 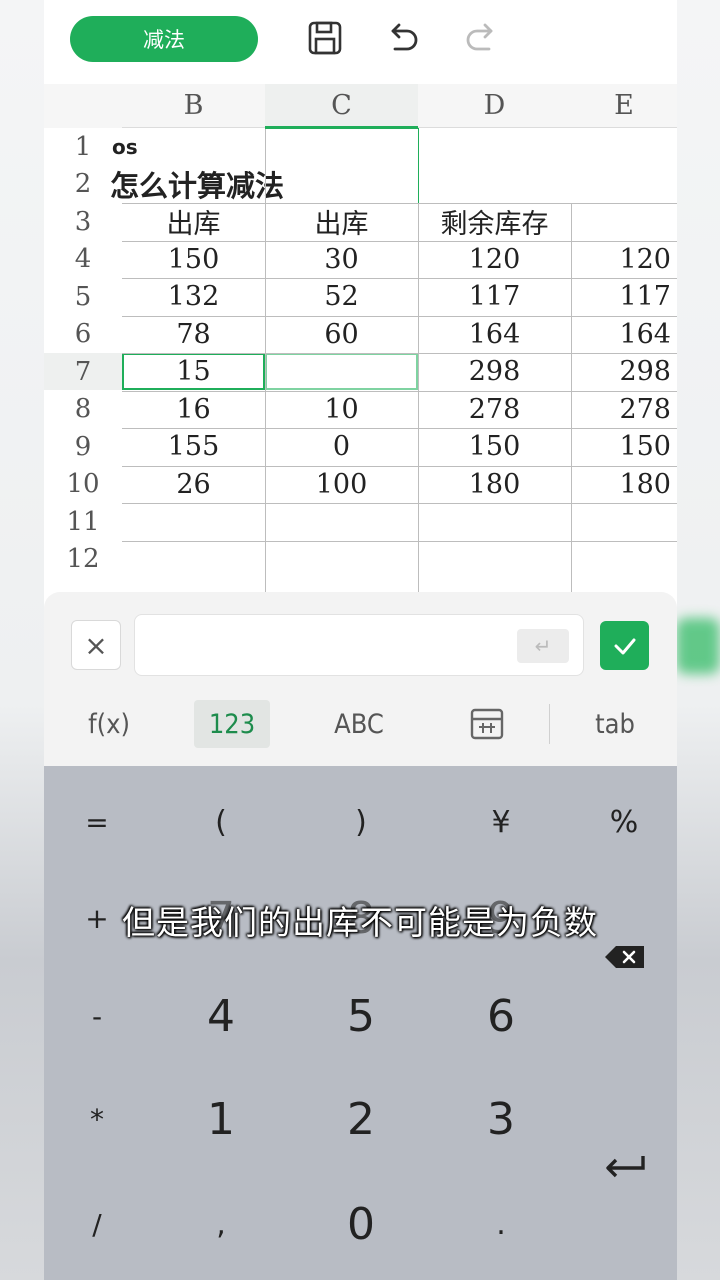 What do you see at coordinates (83, 446) in the screenshot?
I see `row-header-9: 9` at bounding box center [83, 446].